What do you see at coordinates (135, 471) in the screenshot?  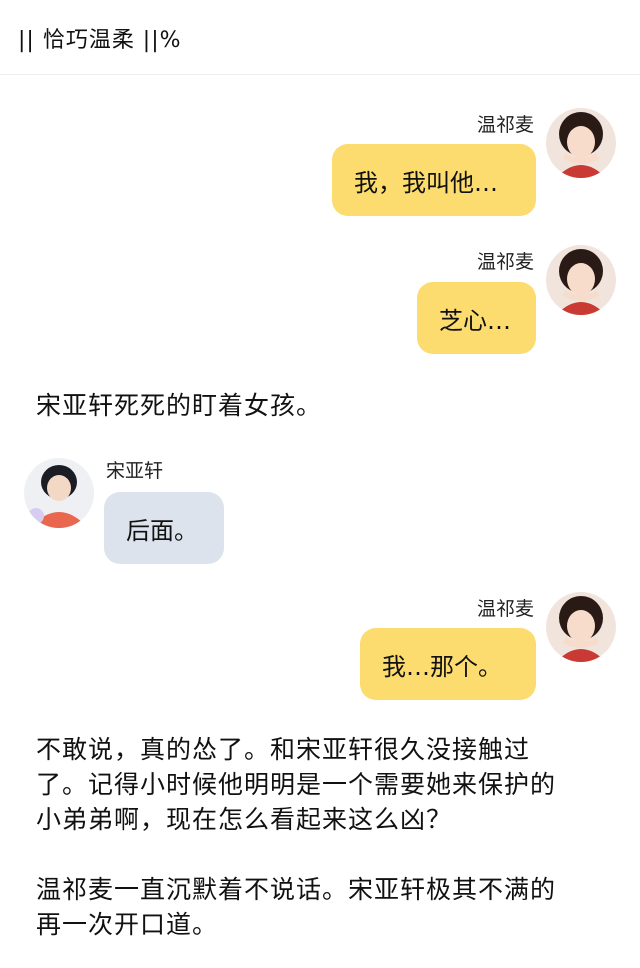 I see `speaker-name: 宋亚轩` at bounding box center [135, 471].